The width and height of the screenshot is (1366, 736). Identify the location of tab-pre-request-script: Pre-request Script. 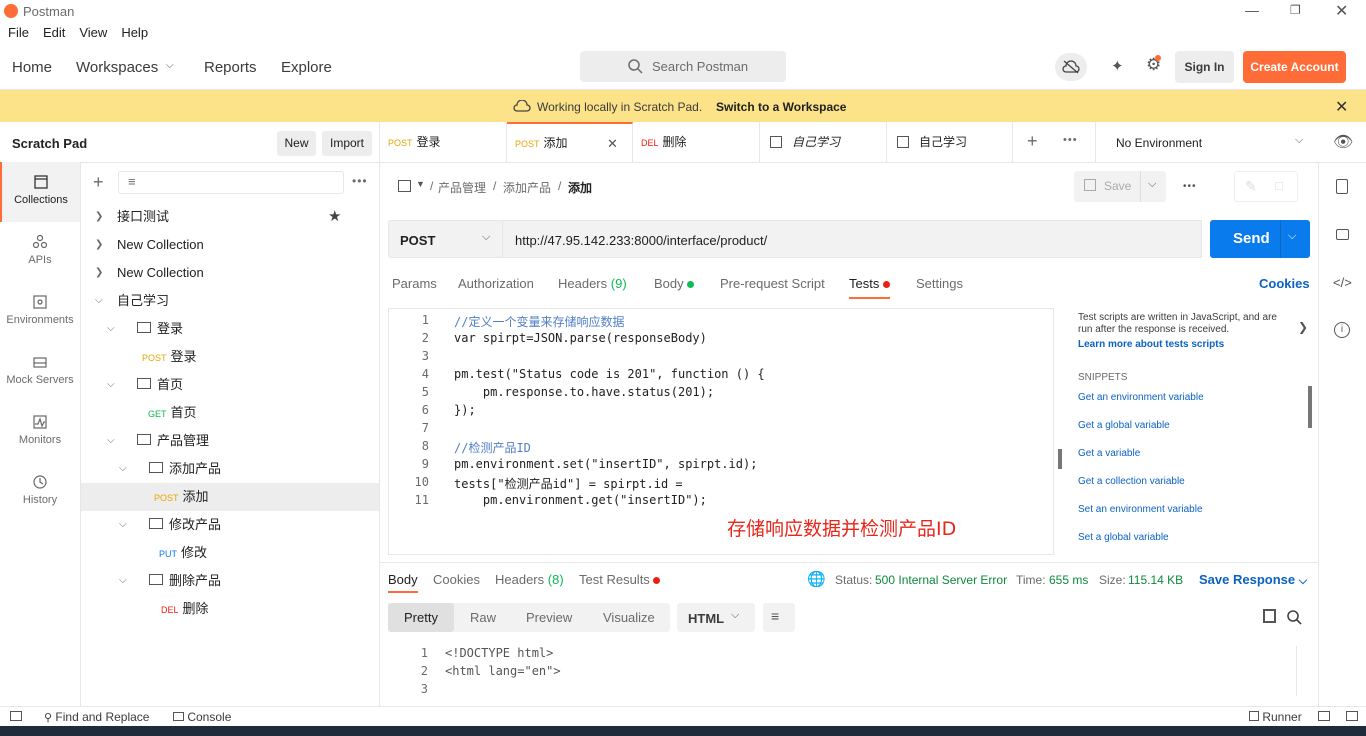
(772, 283).